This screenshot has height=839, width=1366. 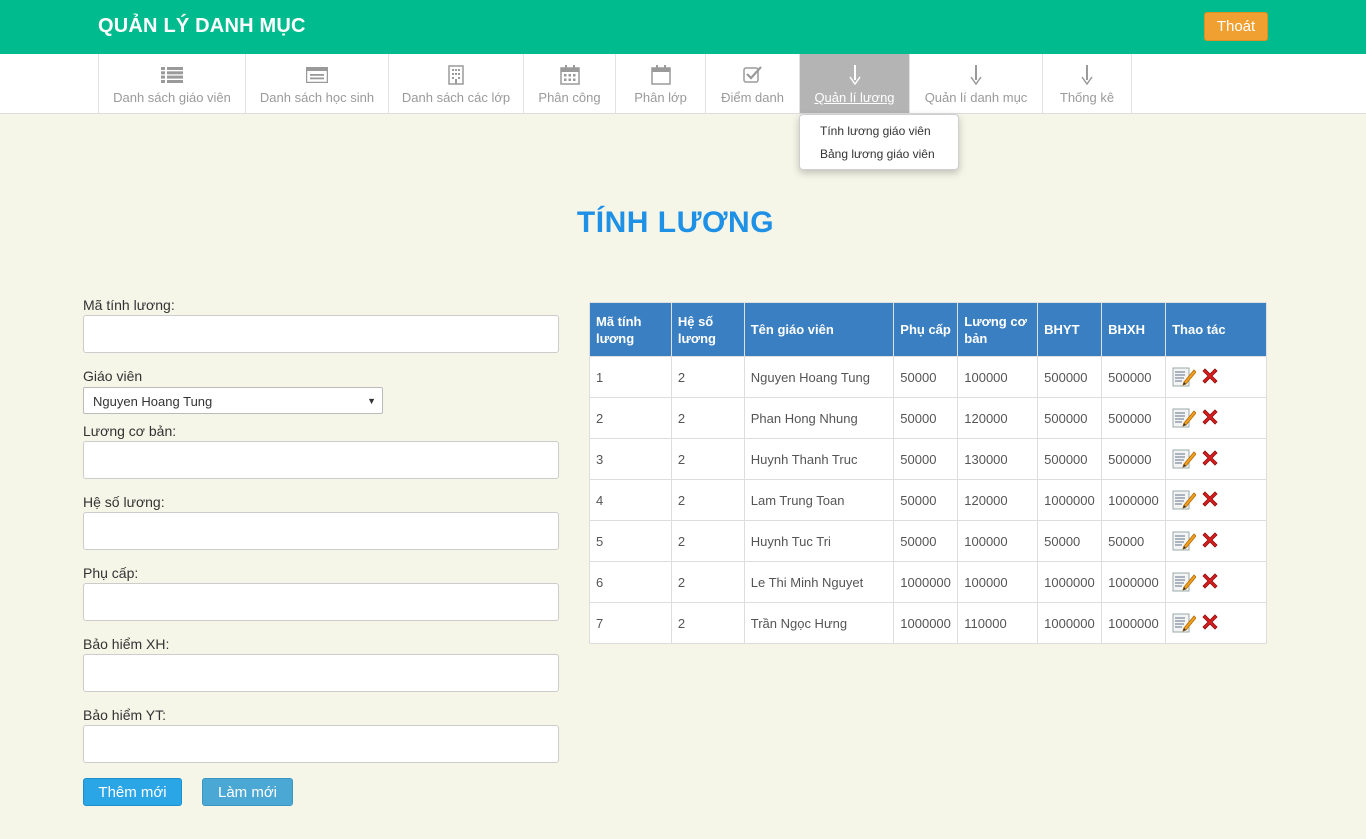 I want to click on cell-bhxh: 50000, so click(x=1134, y=541).